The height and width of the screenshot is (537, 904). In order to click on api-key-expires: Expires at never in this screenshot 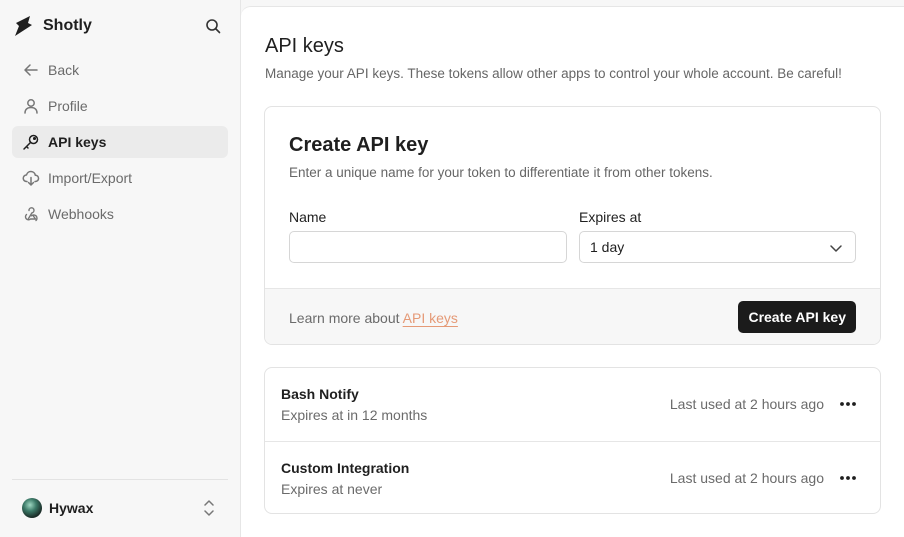, I will do `click(332, 489)`.